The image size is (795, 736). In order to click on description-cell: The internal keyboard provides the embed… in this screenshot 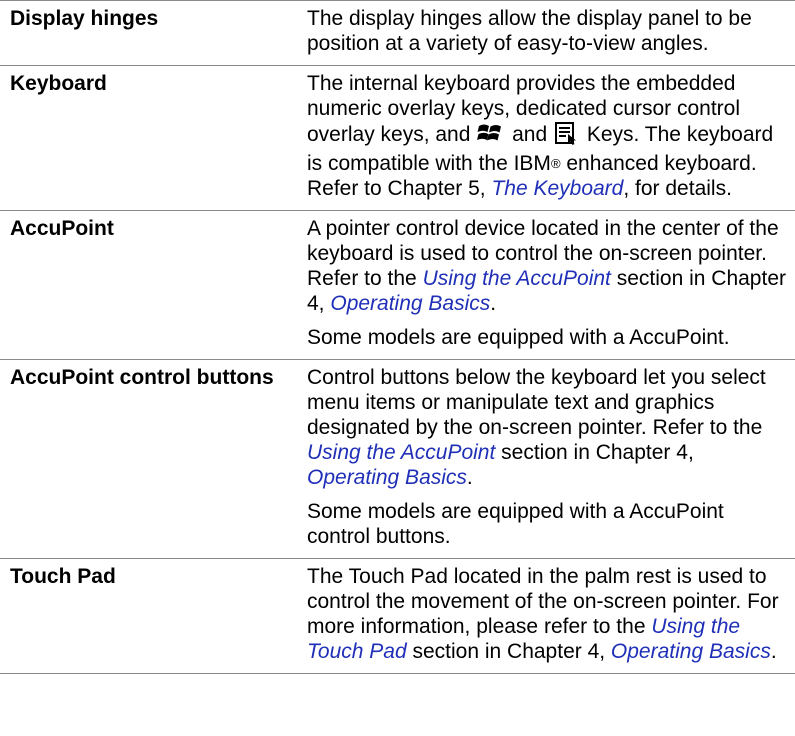, I will do `click(551, 138)`.